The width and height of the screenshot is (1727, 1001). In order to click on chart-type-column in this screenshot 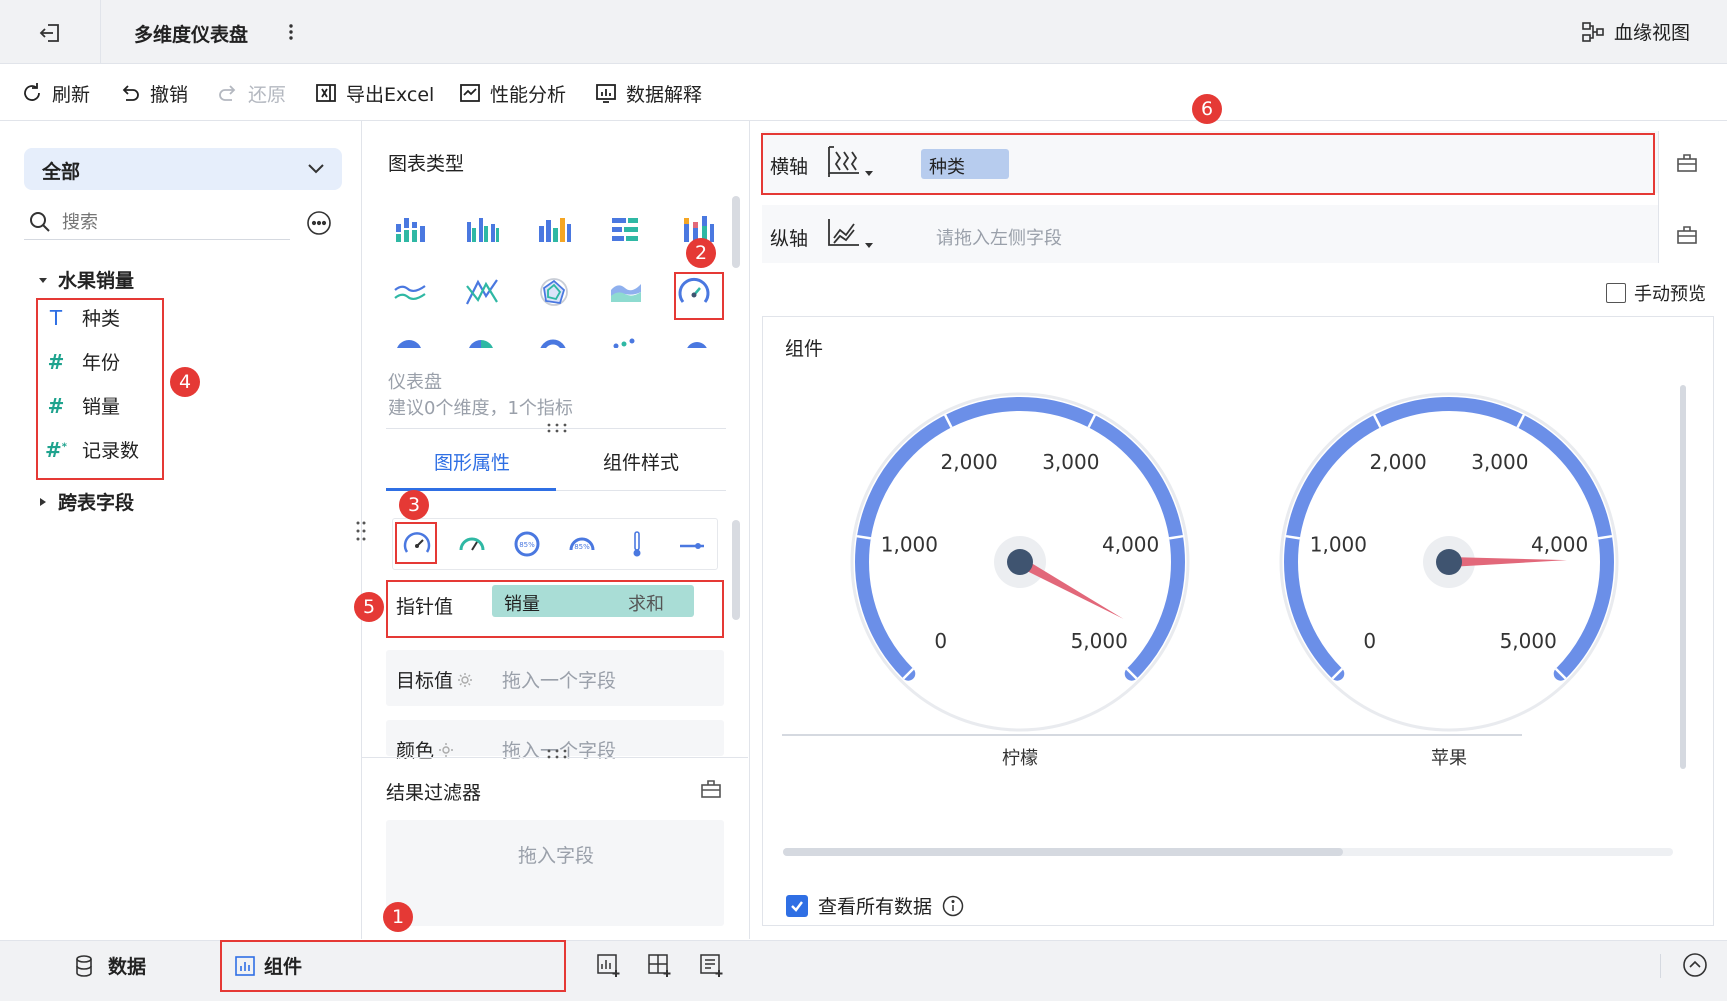, I will do `click(482, 230)`.